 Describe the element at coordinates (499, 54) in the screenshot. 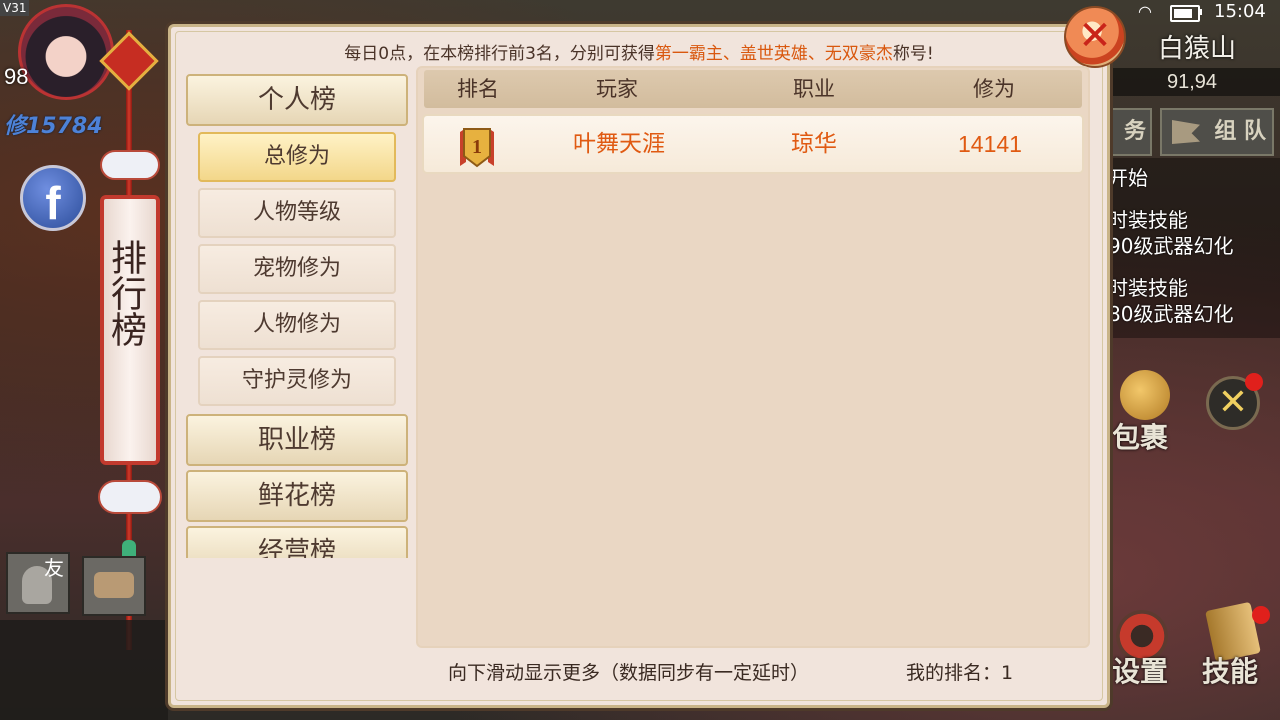

I see `reward-notice-prefix: 每日0点，在本榜排行前3名，分别可获得` at that location.